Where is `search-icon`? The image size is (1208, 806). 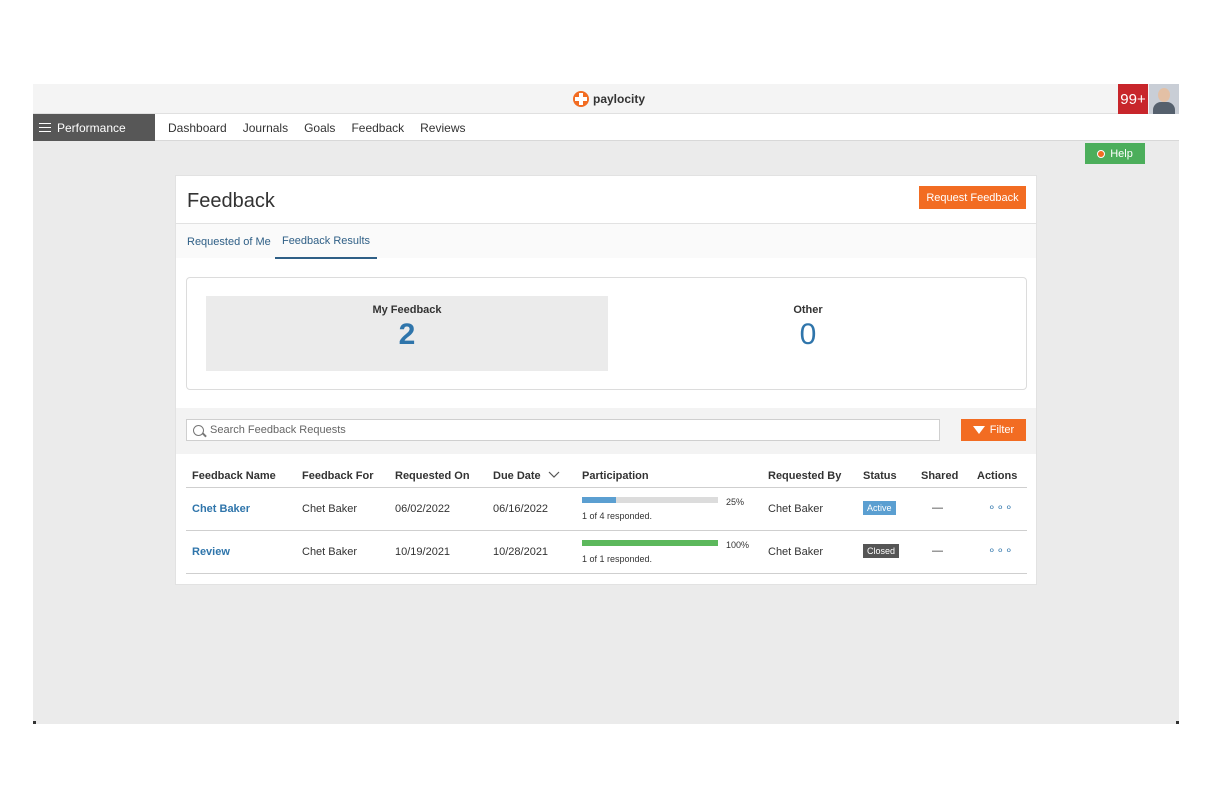
search-icon is located at coordinates (198, 430).